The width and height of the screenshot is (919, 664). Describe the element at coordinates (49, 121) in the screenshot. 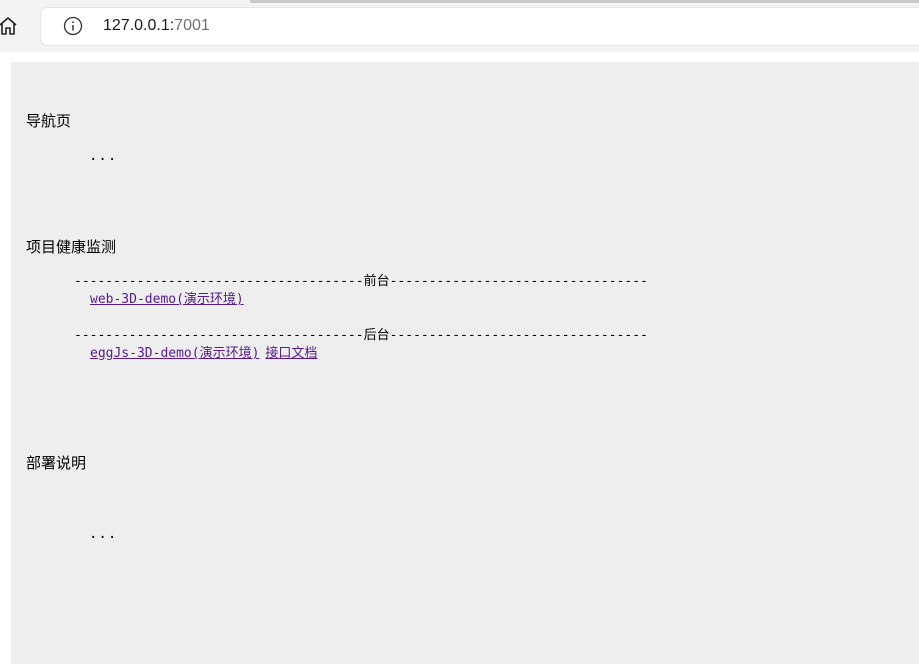

I see `nav-heading: 导航页` at that location.